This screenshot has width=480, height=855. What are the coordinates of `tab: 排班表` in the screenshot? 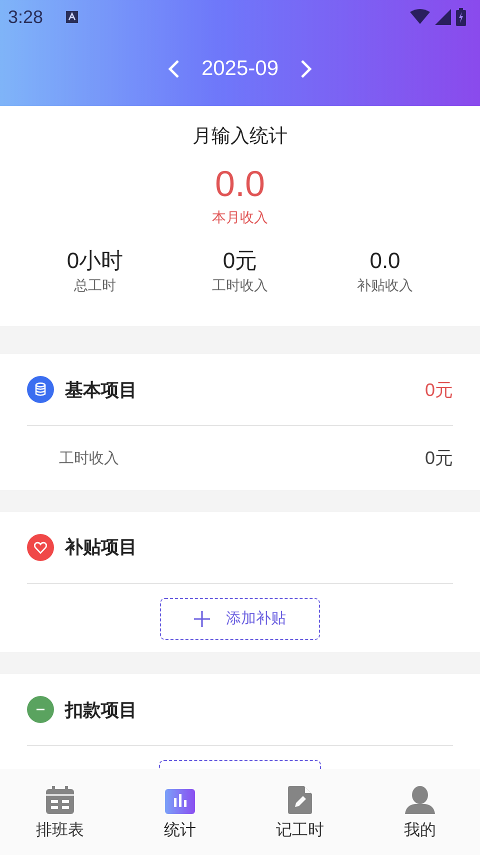 It's located at (60, 812).